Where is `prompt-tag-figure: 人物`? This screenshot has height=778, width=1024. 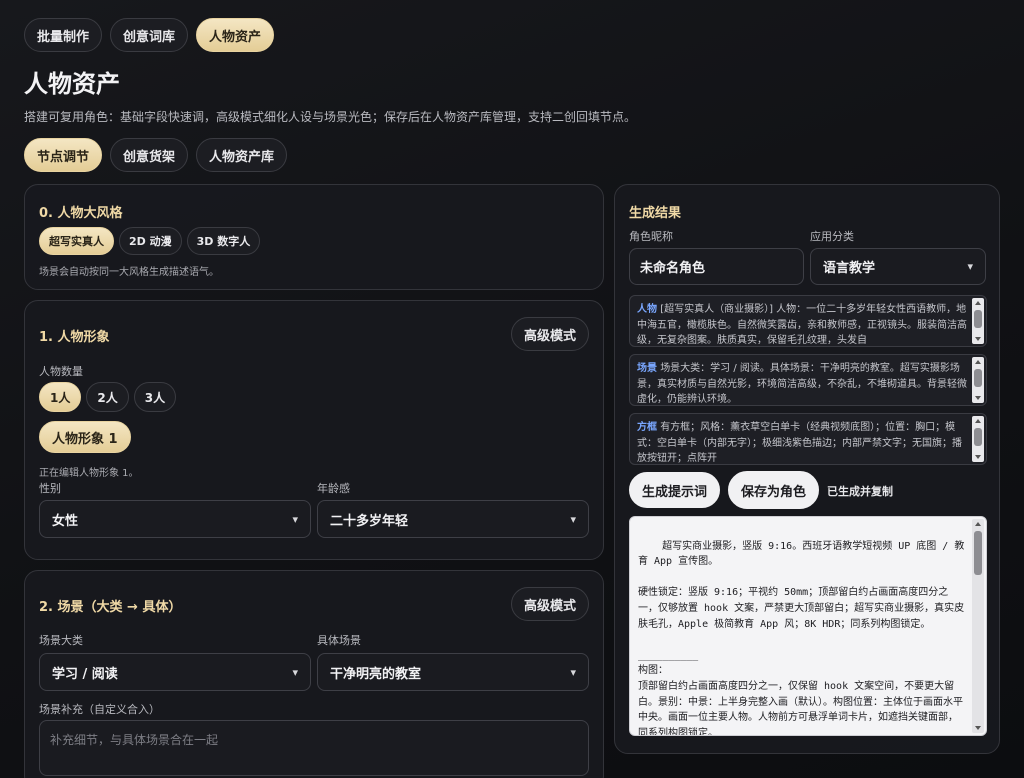 prompt-tag-figure: 人物 is located at coordinates (647, 309).